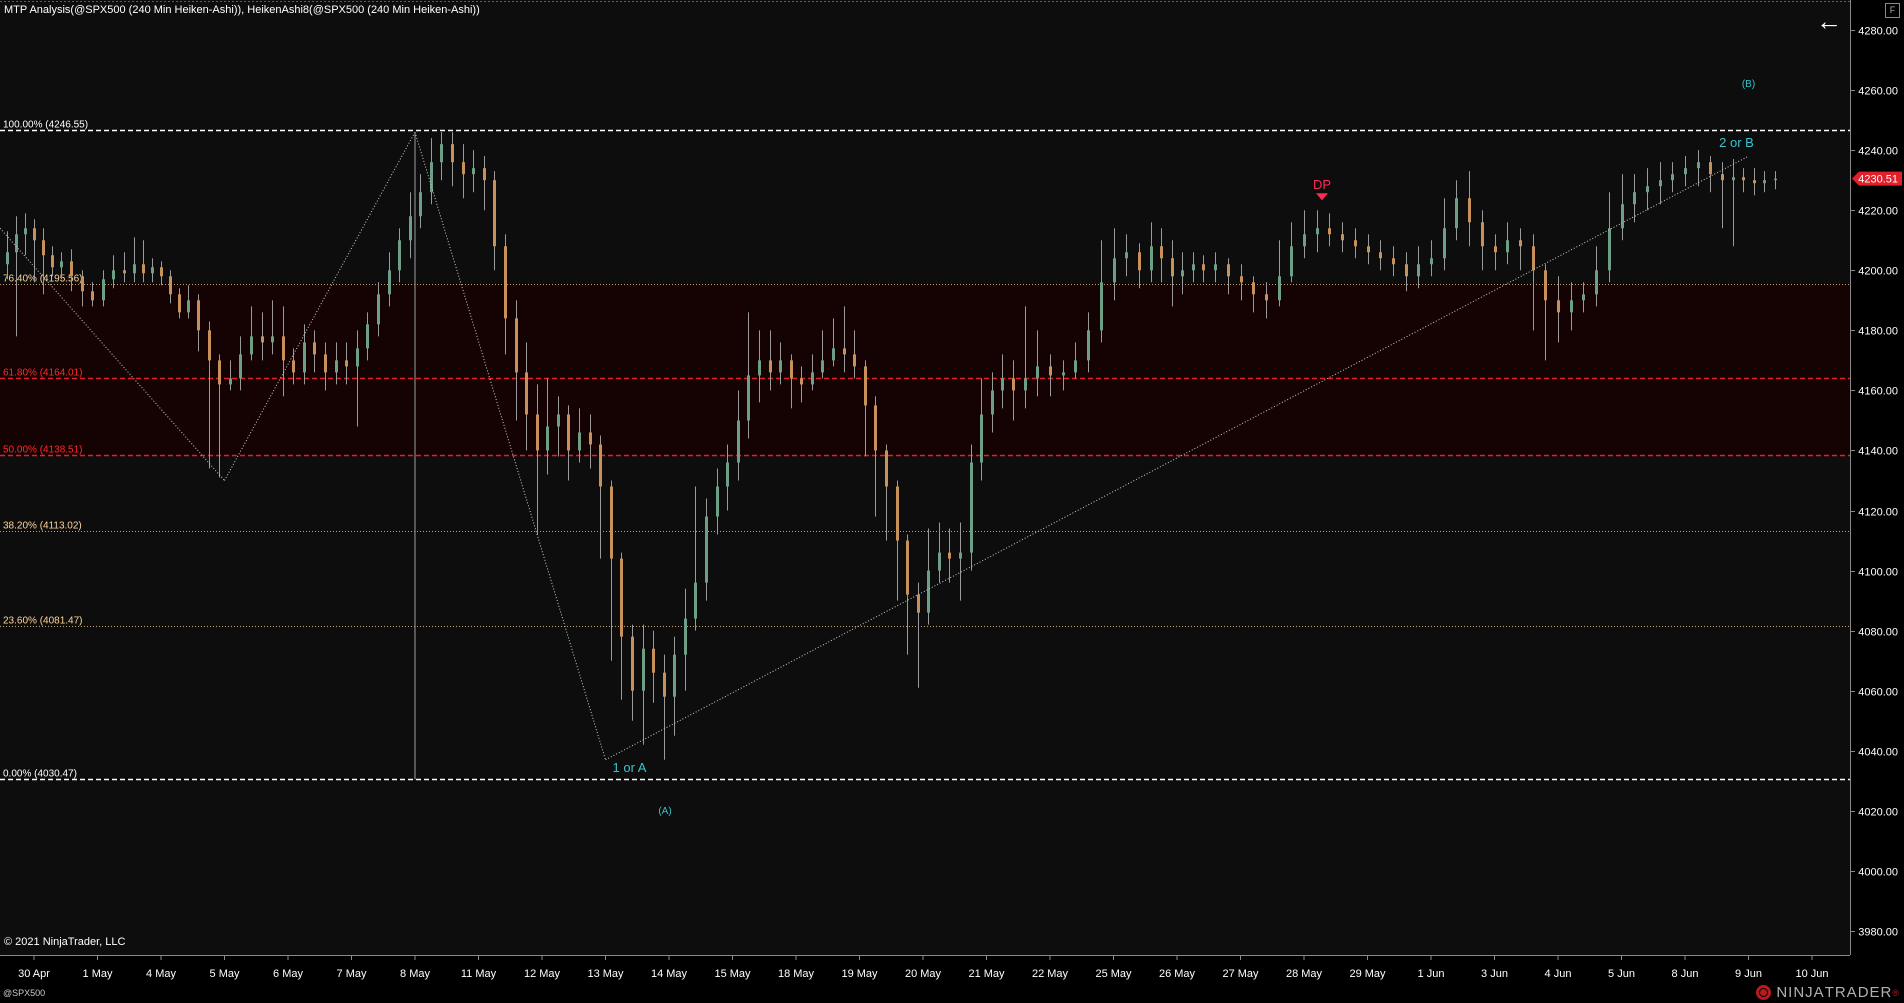  What do you see at coordinates (34, 974) in the screenshot?
I see `x-tick-label-0: 30 Apr` at bounding box center [34, 974].